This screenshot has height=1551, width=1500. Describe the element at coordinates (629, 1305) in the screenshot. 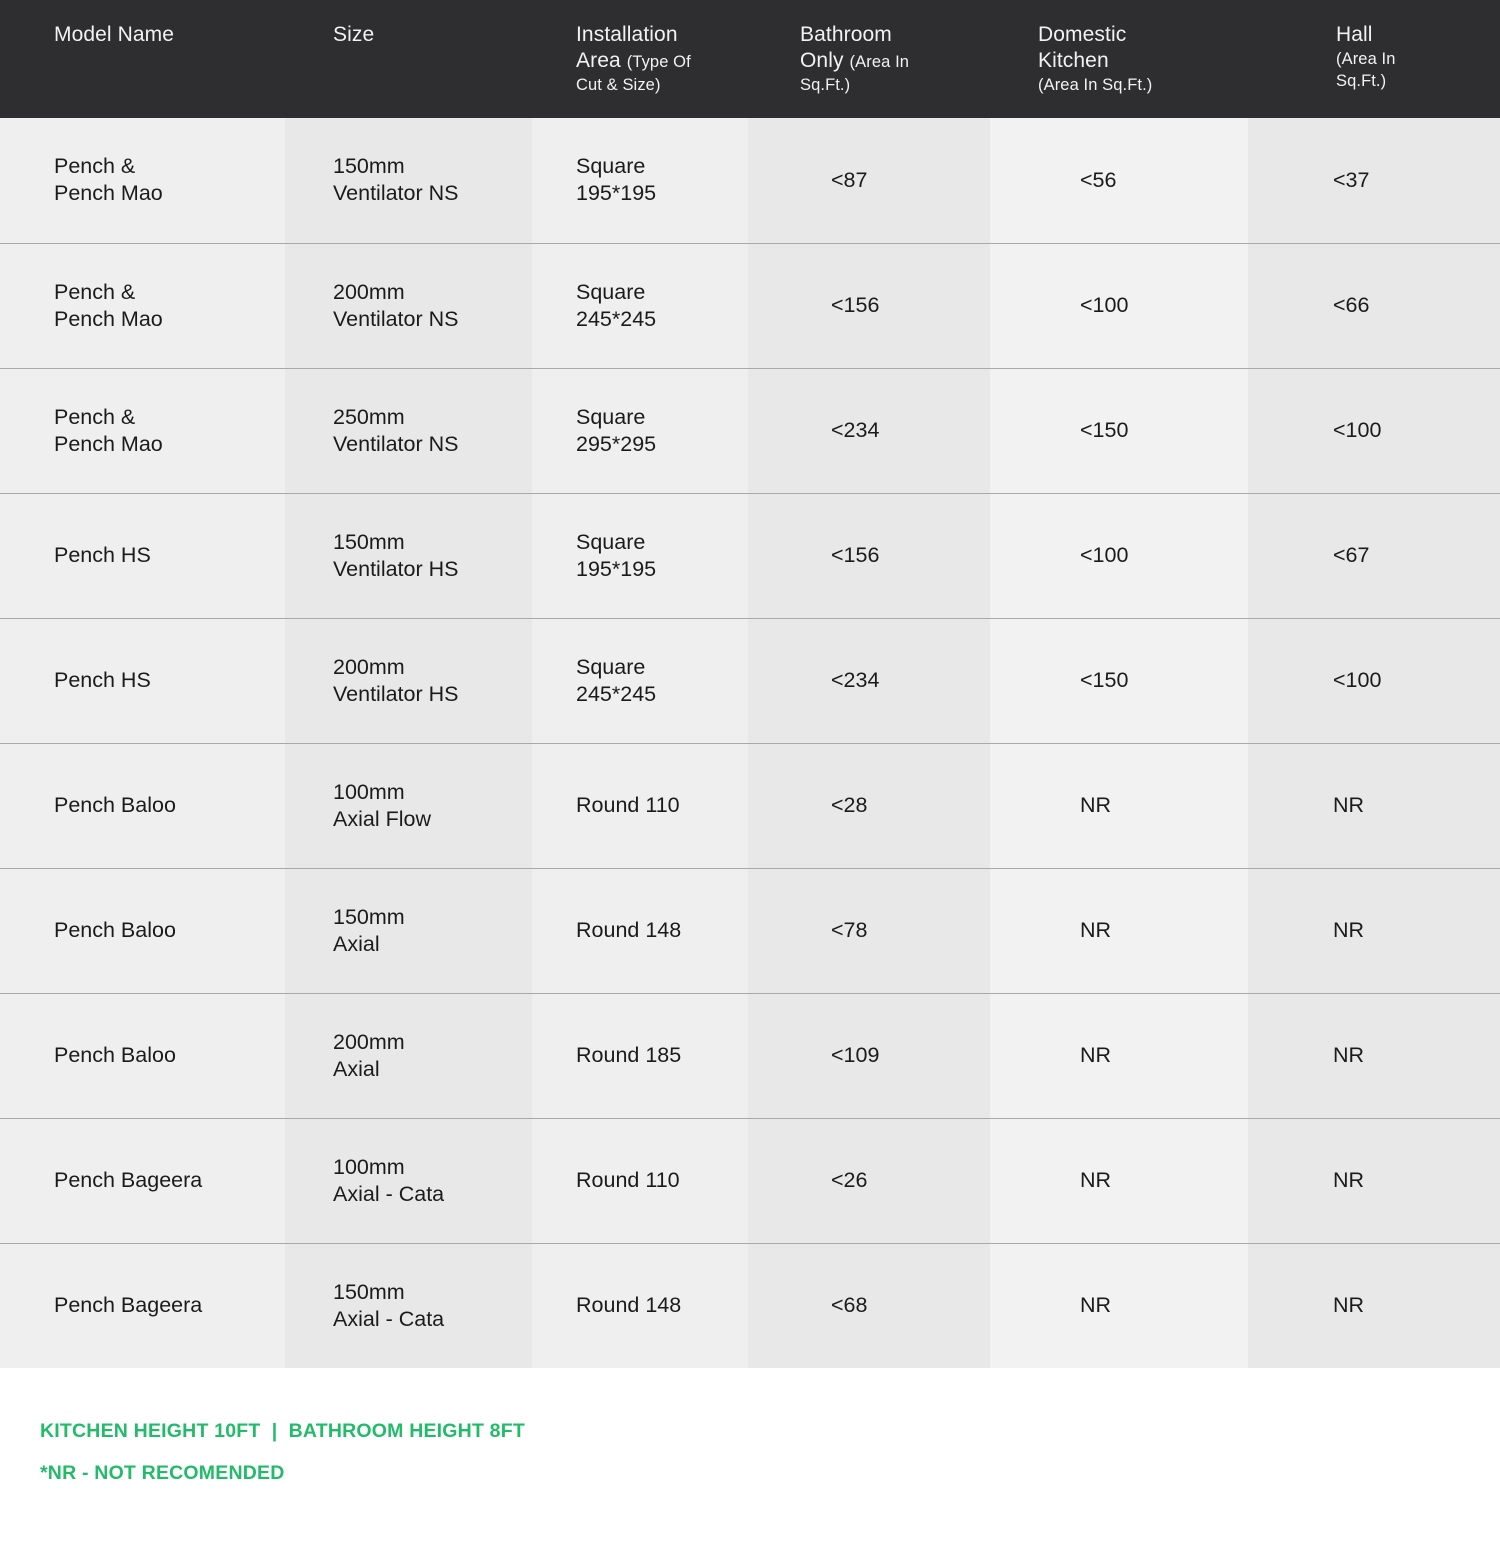

I see `cell-line-1: Round 148` at that location.